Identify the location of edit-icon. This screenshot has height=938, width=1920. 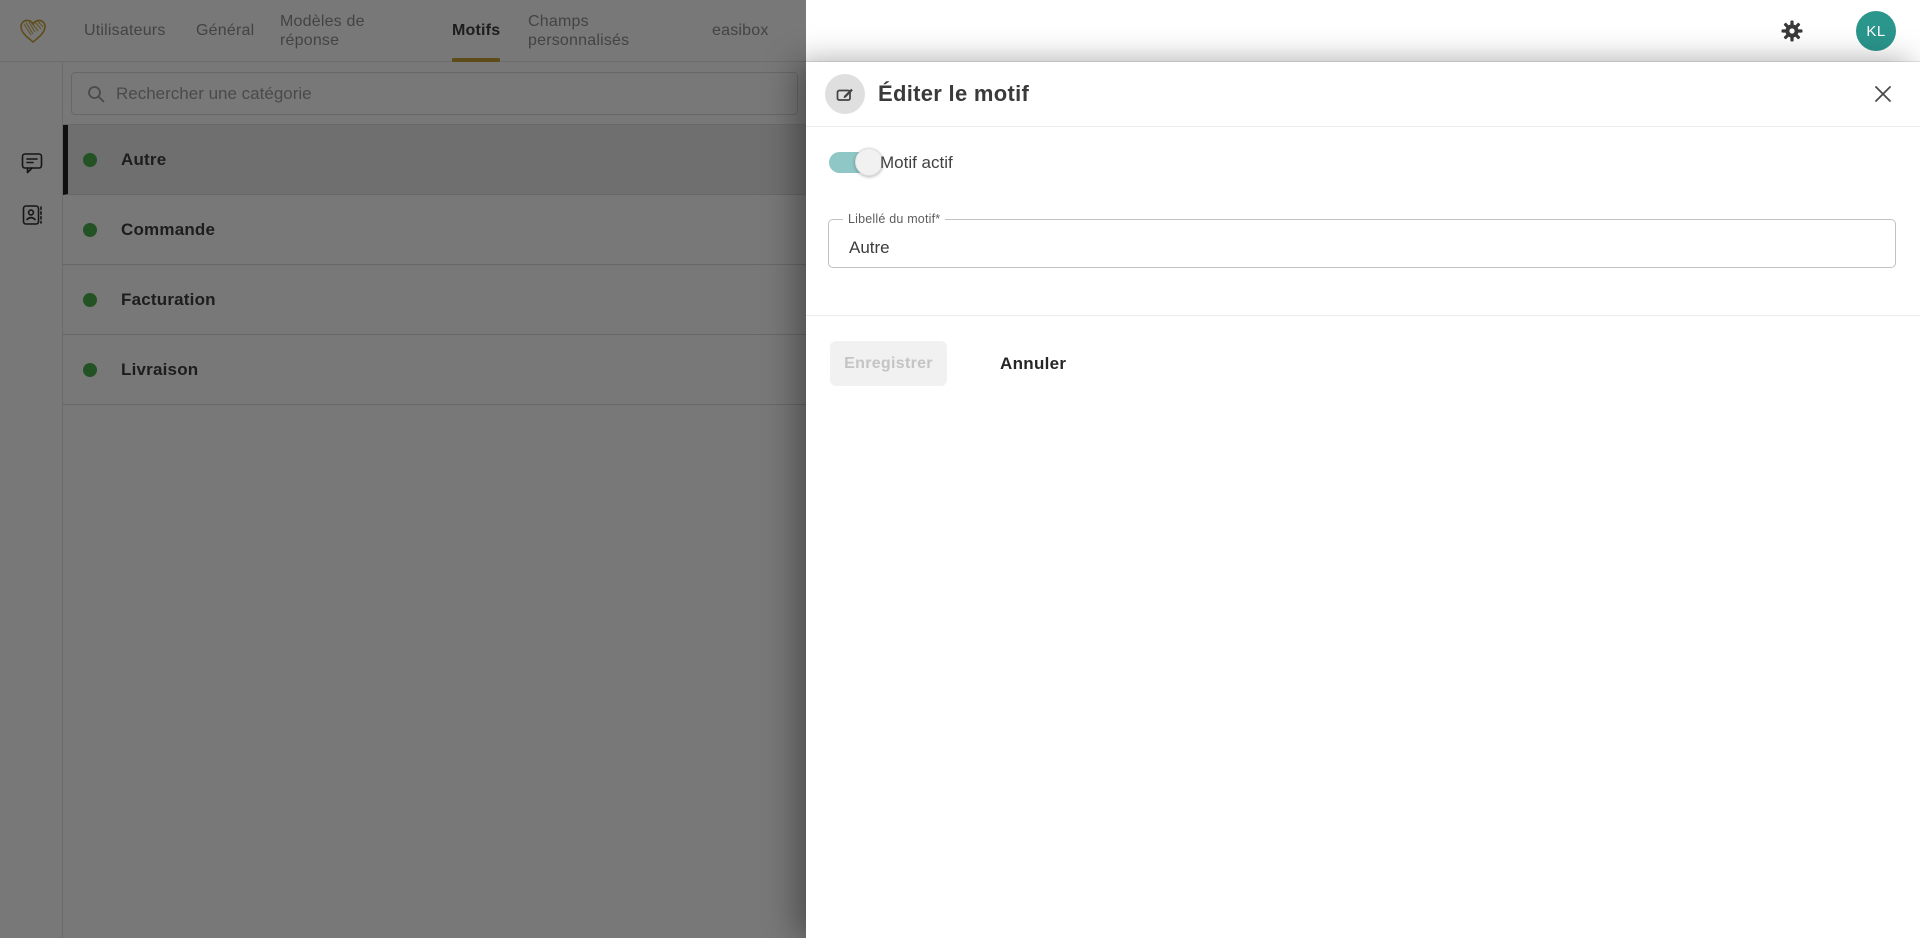
(844, 94).